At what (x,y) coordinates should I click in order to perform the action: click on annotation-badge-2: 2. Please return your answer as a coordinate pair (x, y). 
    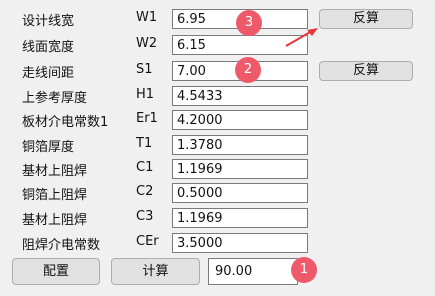
    Looking at the image, I should click on (248, 70).